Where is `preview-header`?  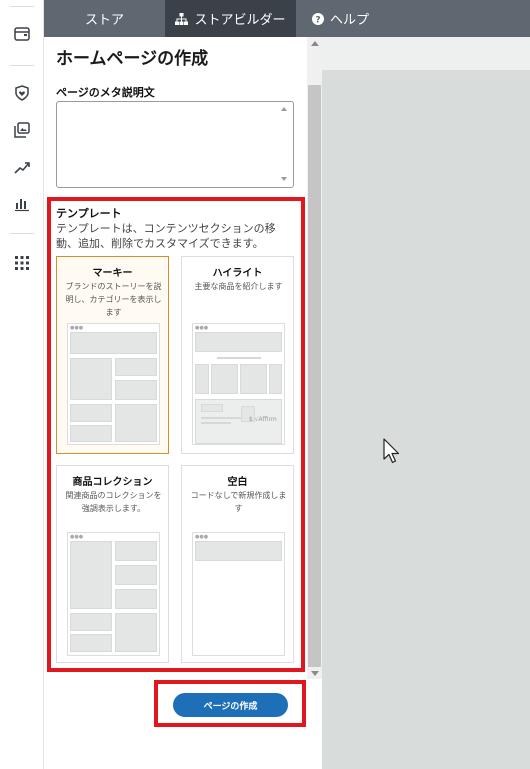 preview-header is located at coordinates (426, 53).